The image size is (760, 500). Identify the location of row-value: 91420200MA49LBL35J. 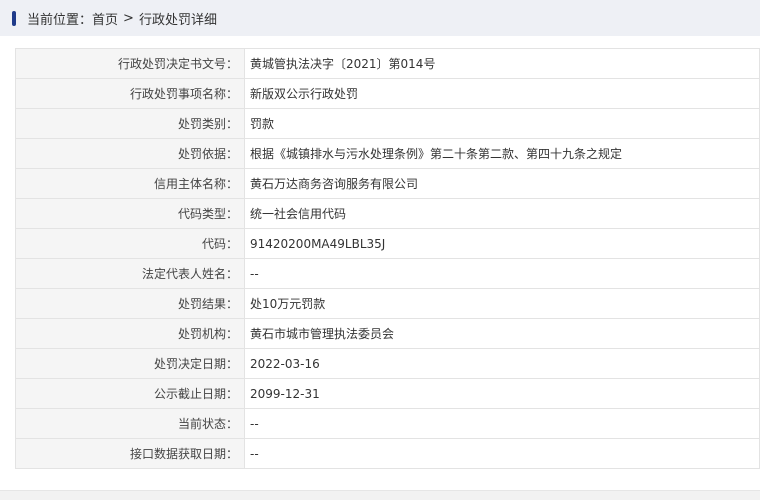
(502, 243).